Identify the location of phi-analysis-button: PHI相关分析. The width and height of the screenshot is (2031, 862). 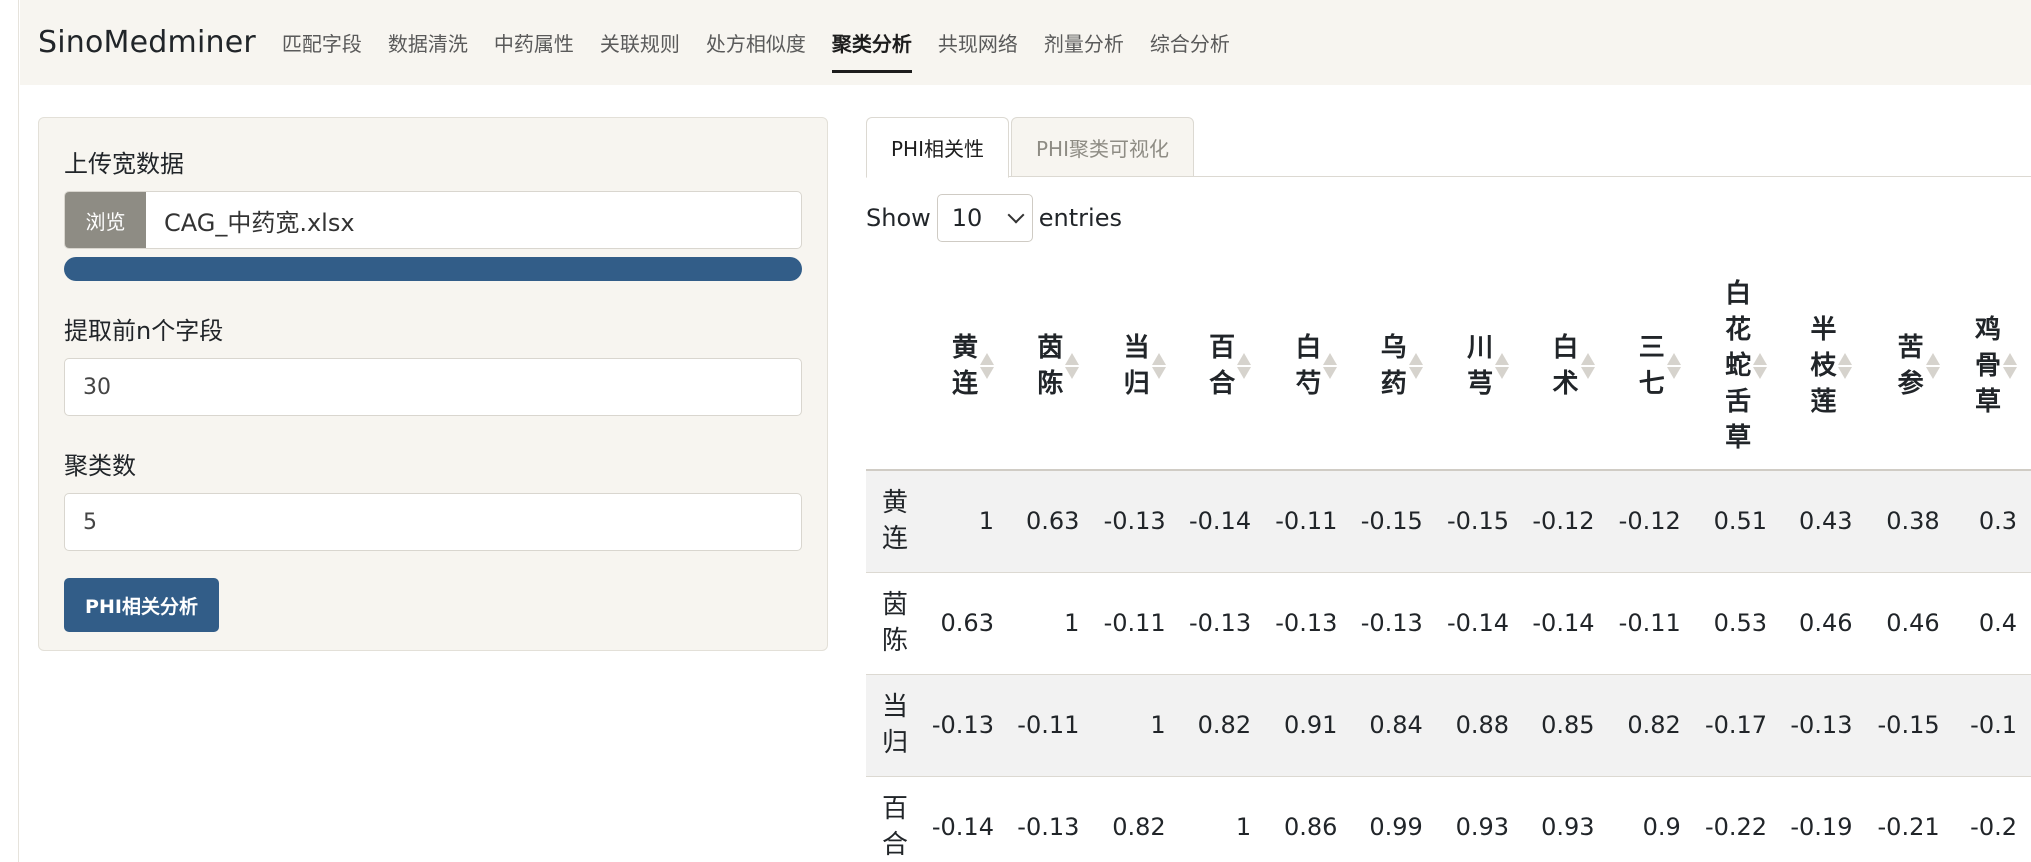
(141, 605).